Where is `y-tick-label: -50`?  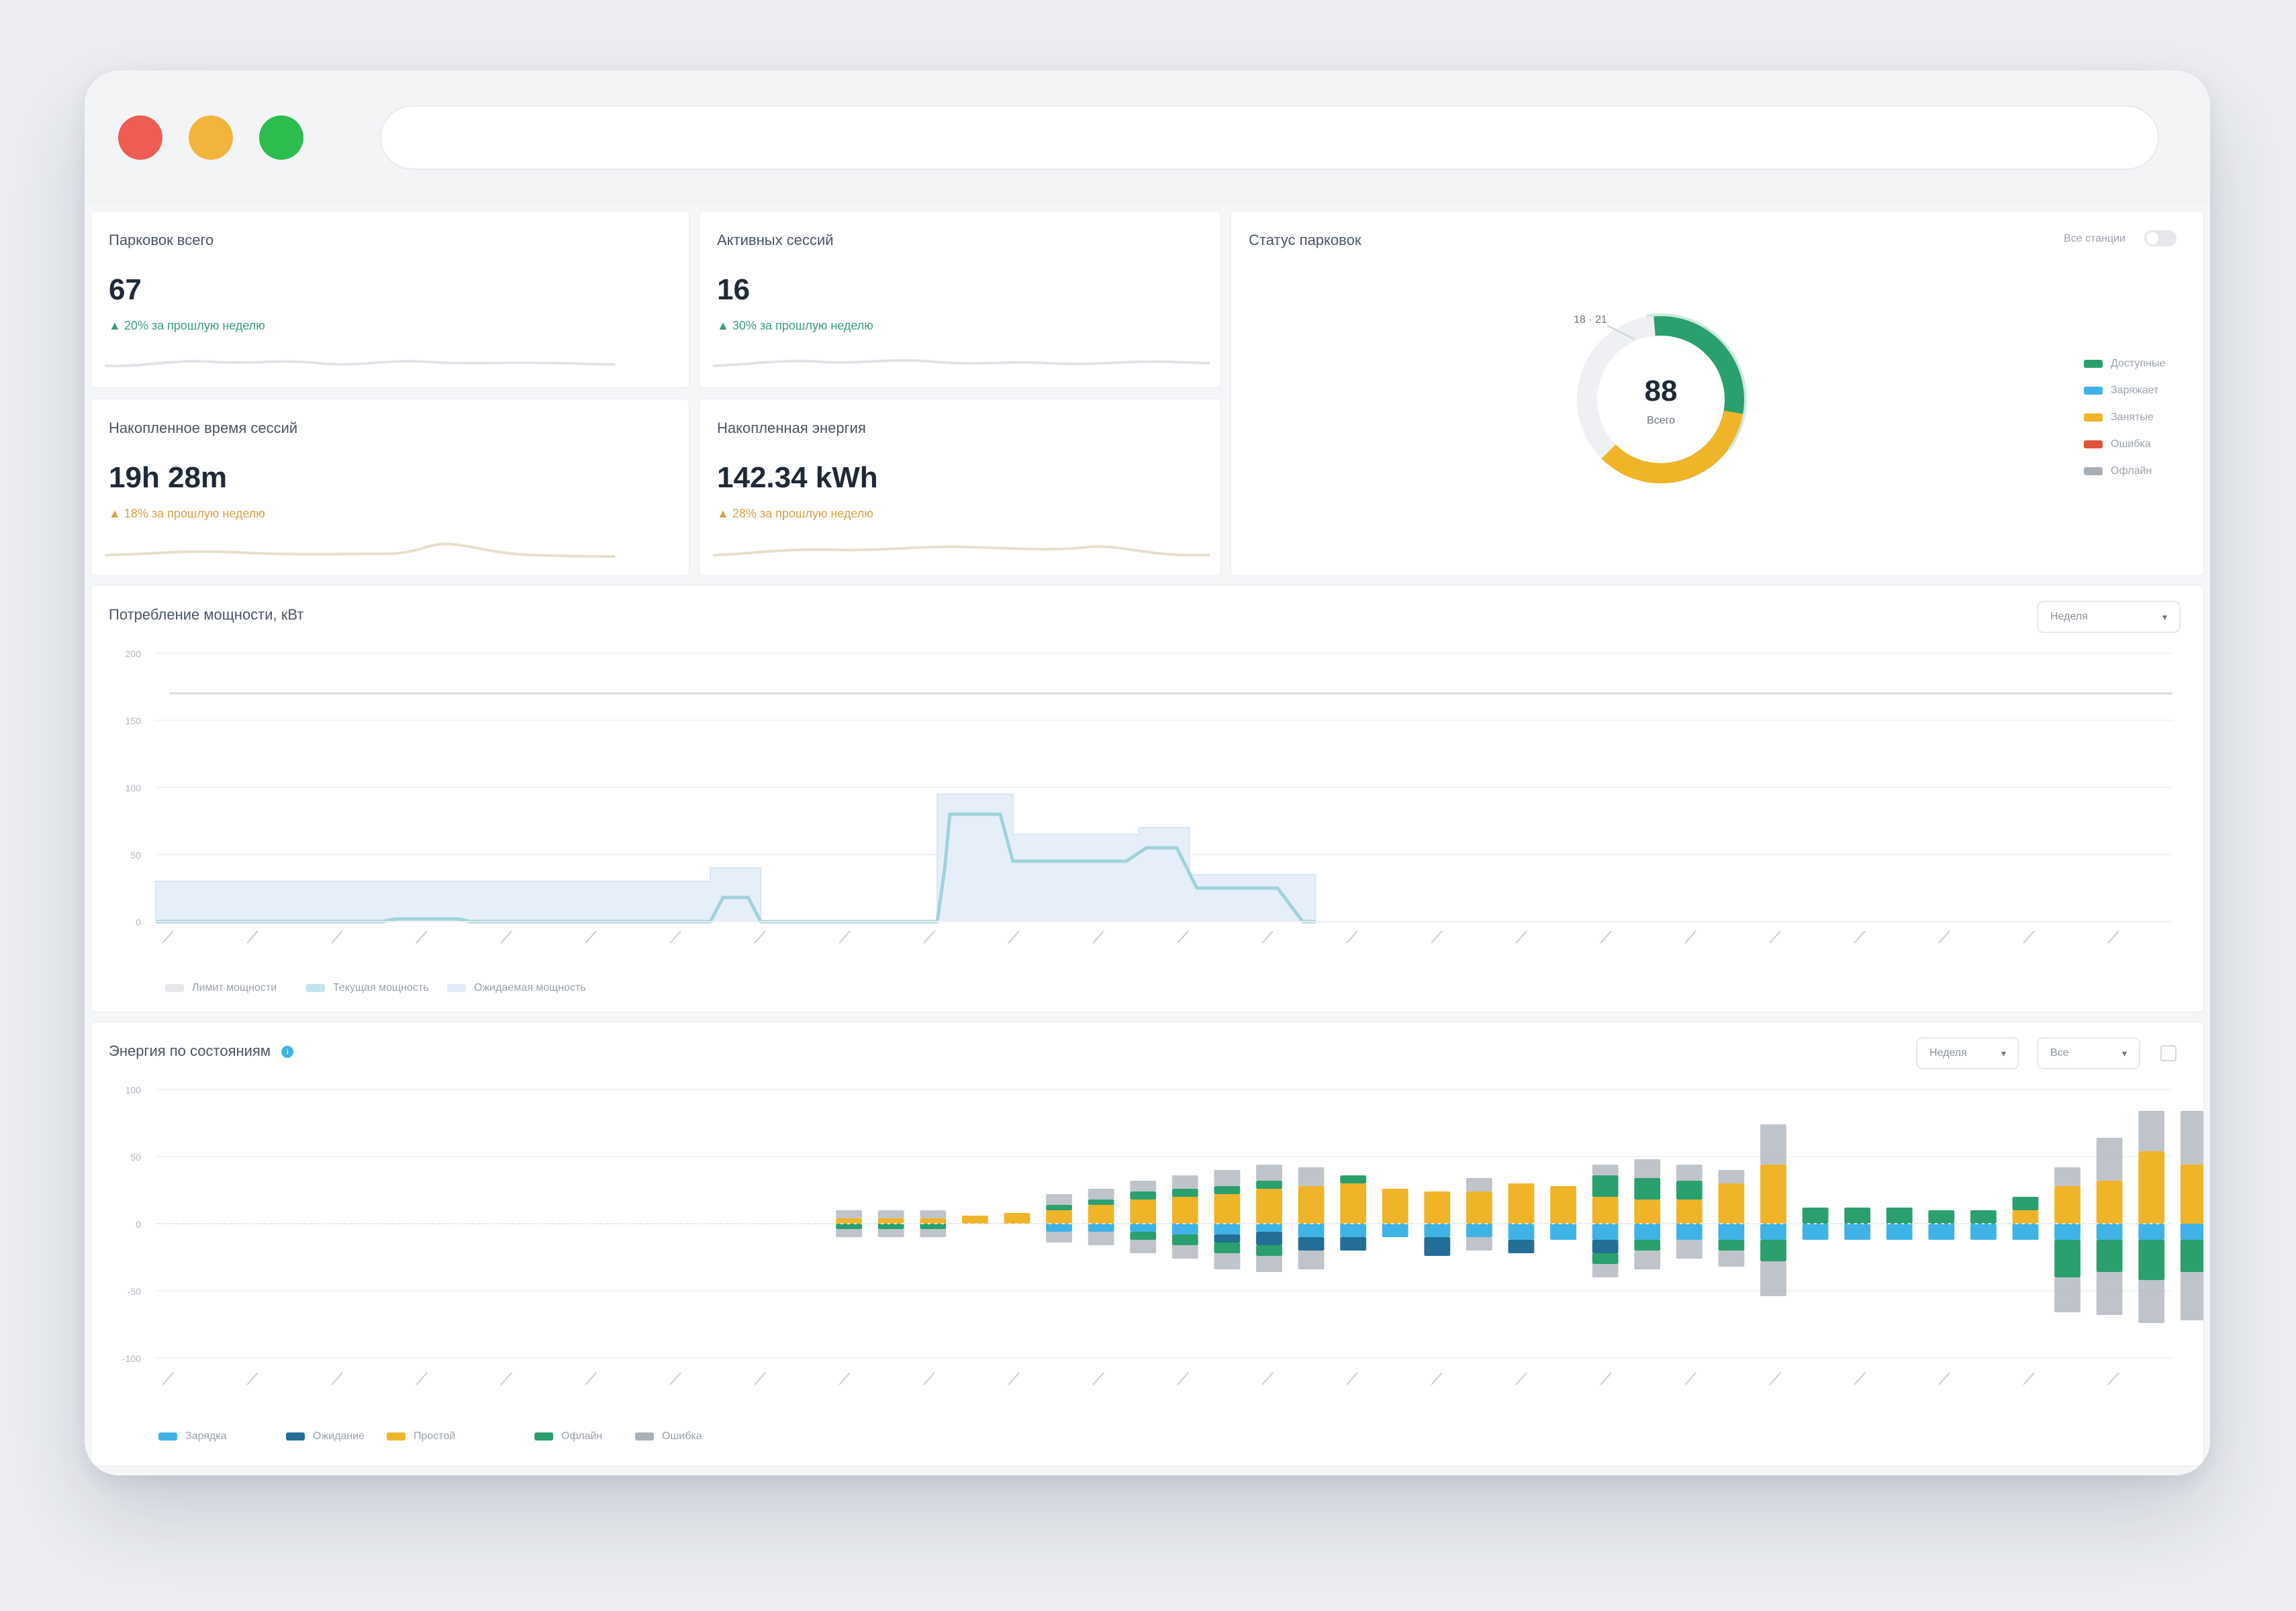
y-tick-label: -50 is located at coordinates (135, 1291).